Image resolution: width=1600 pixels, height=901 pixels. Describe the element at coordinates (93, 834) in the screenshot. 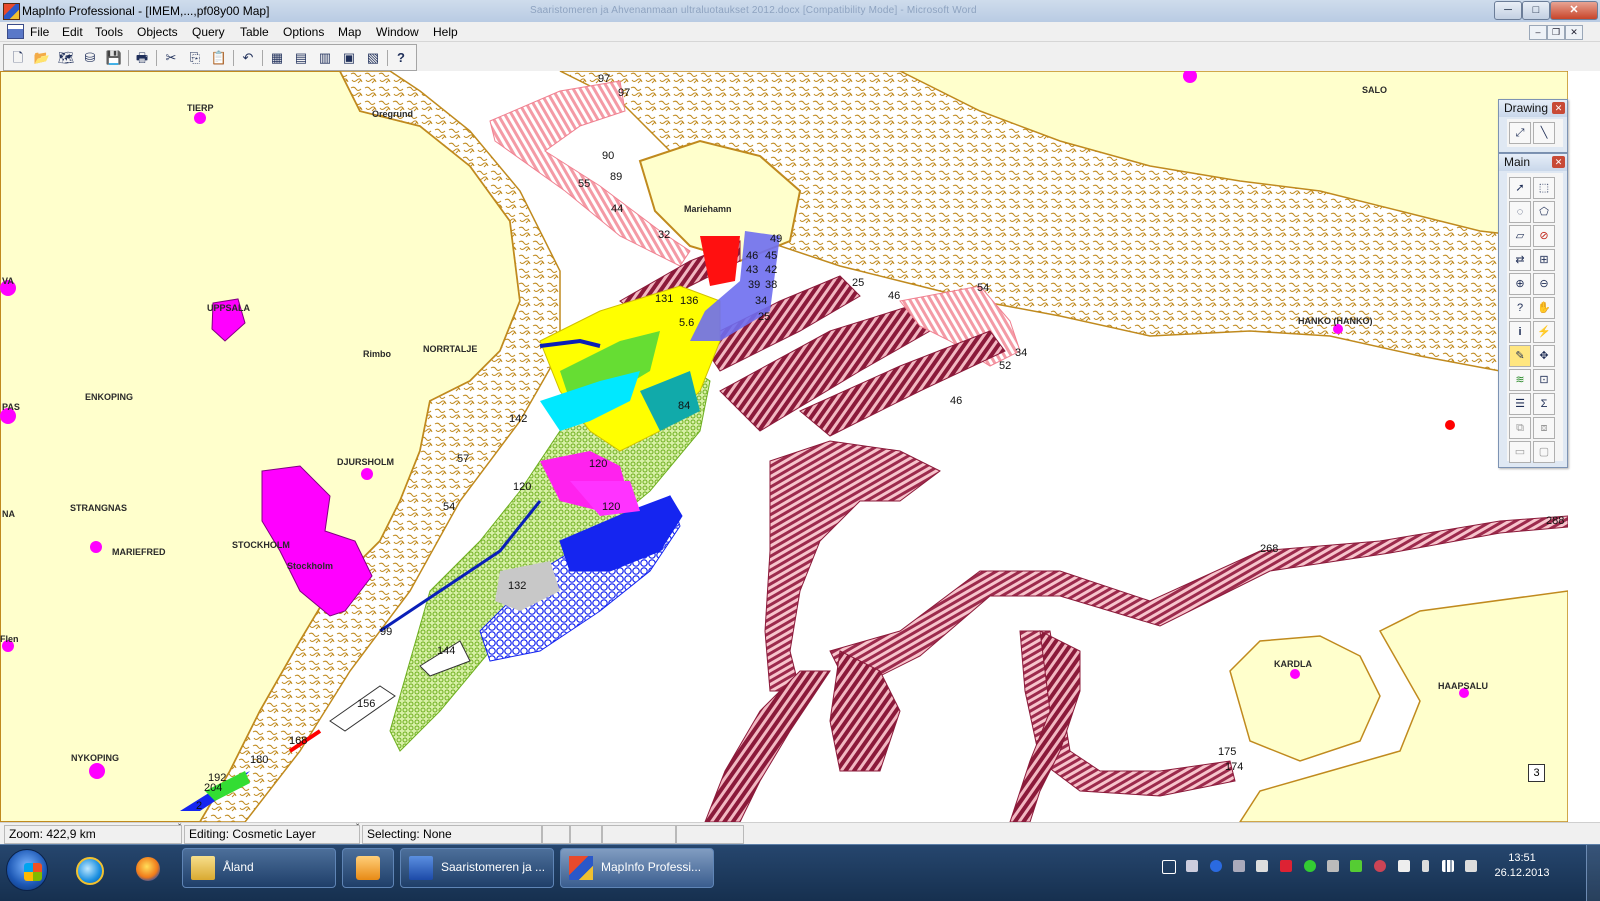

I see `zoom-status: Zoom: 422,9 km` at that location.